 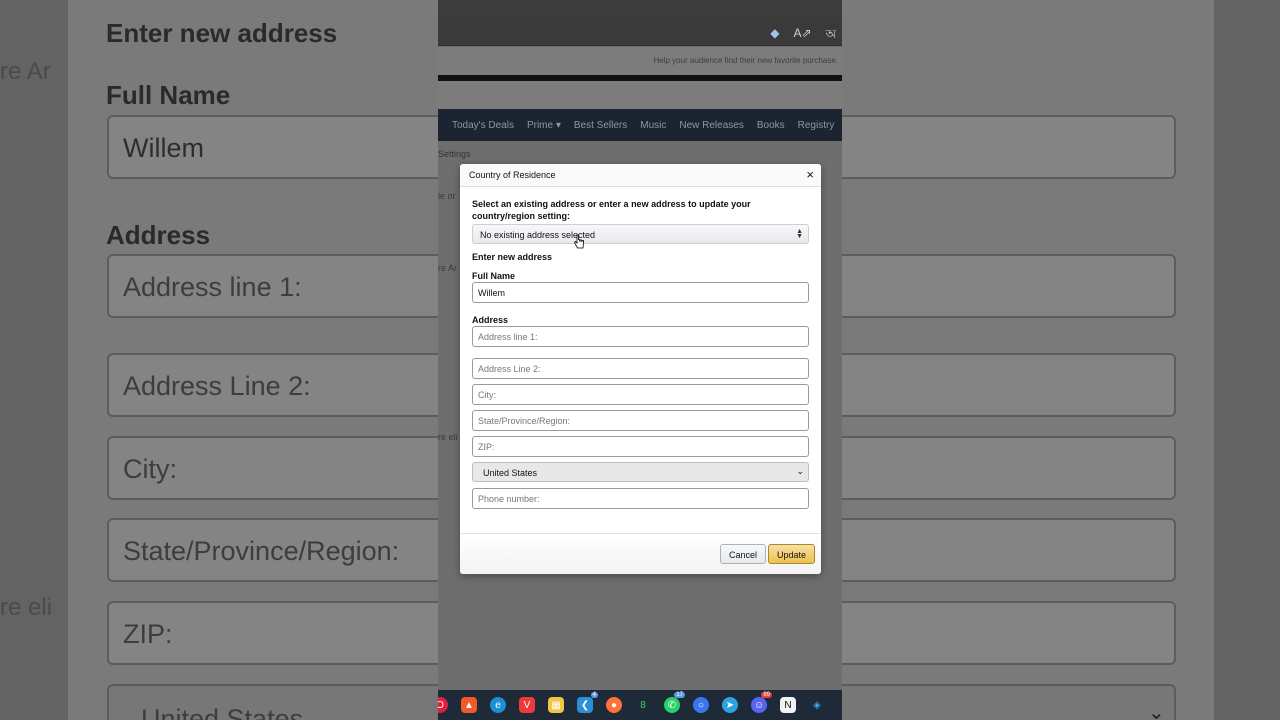 What do you see at coordinates (761, 702) in the screenshot?
I see `discord-icon: ☺ 99` at bounding box center [761, 702].